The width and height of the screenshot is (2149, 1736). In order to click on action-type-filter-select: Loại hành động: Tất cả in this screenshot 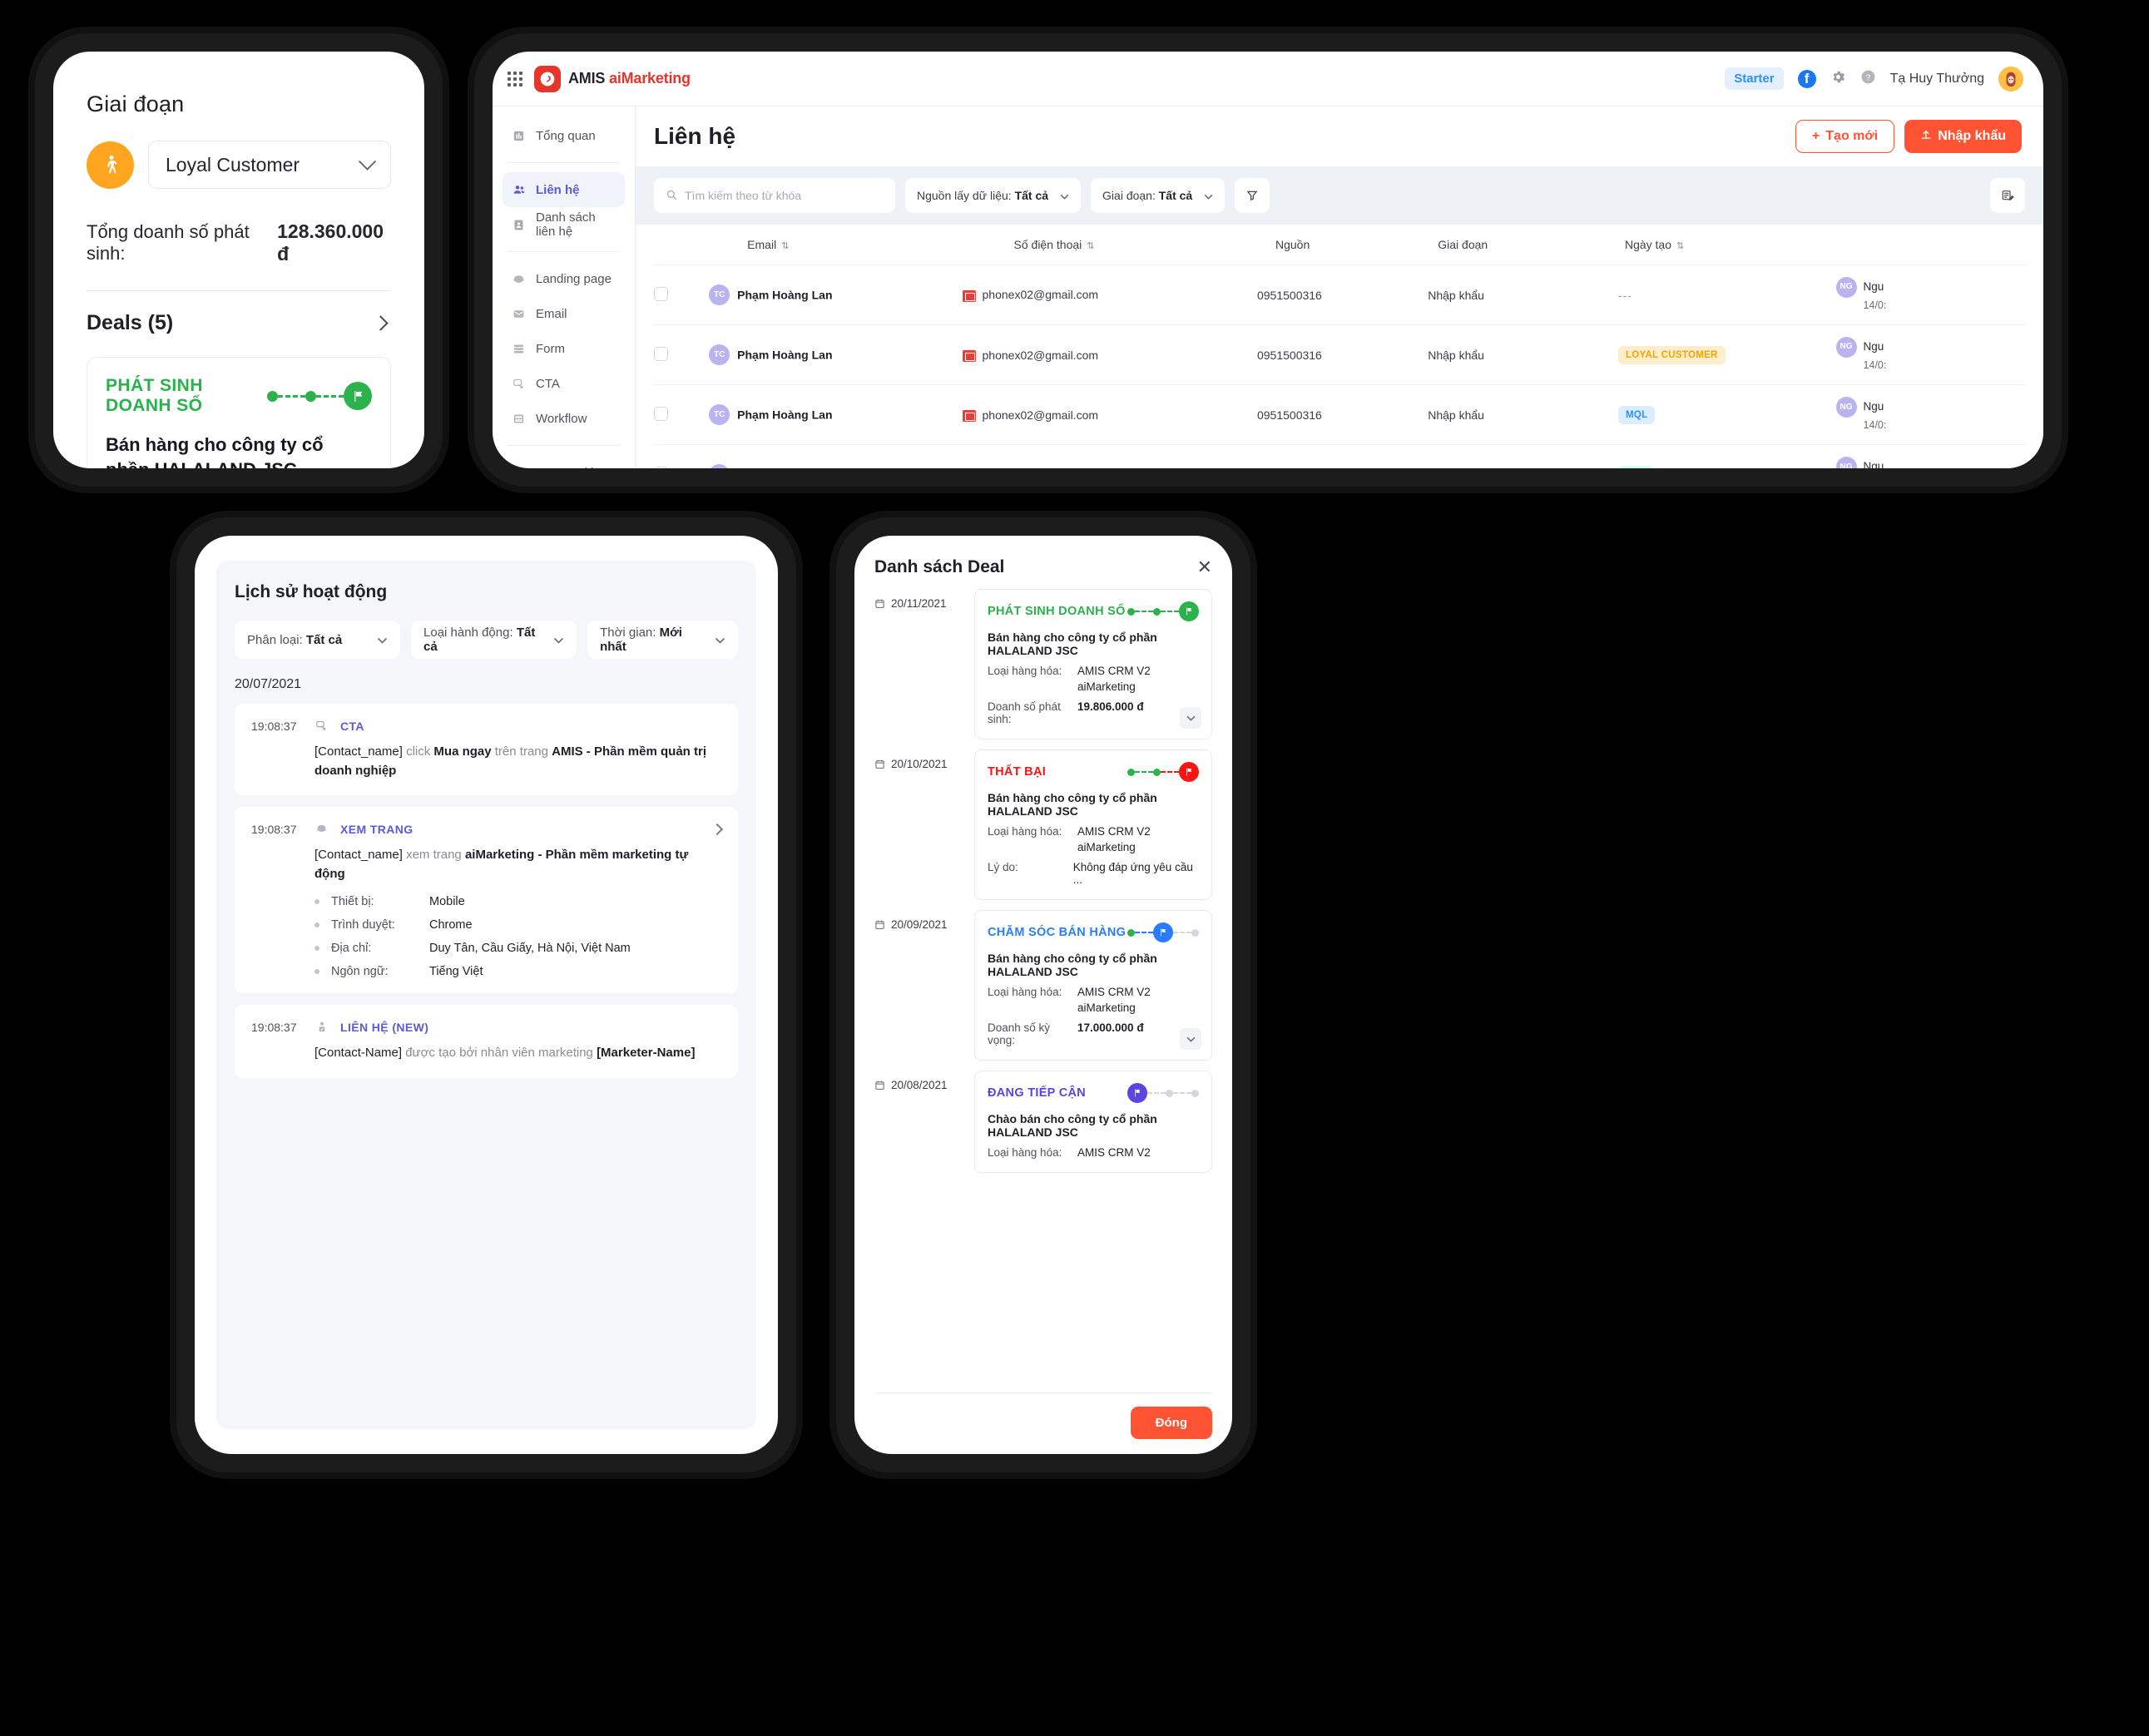, I will do `click(494, 640)`.